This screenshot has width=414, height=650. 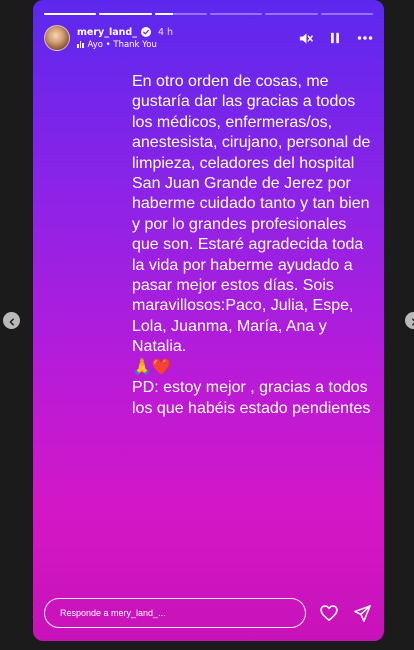 What do you see at coordinates (152, 367) in the screenshot?
I see `story-emoji: 🙏❤️` at bounding box center [152, 367].